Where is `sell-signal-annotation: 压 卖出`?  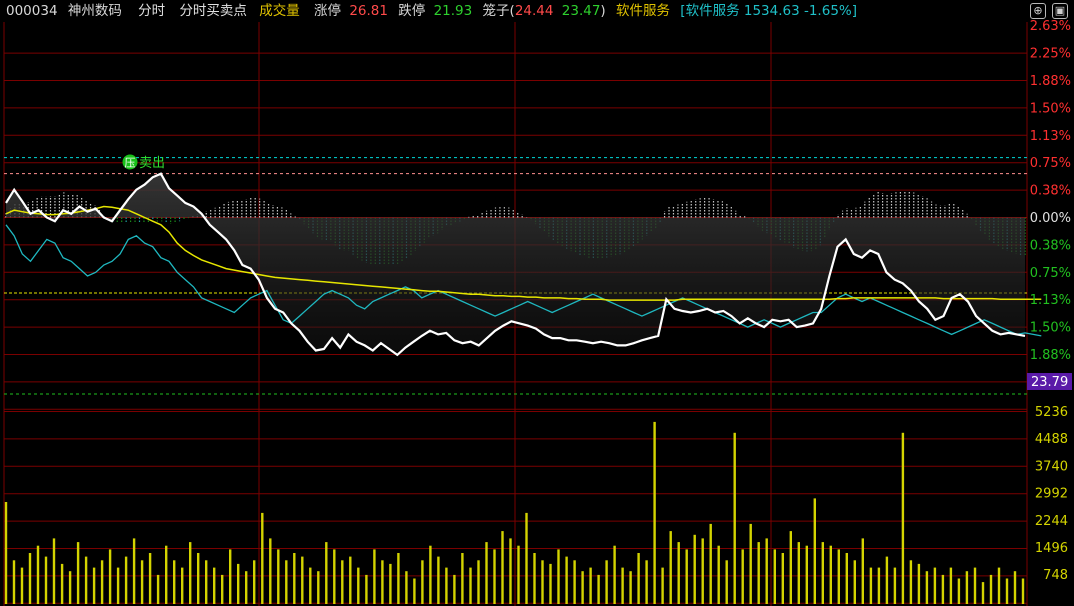 sell-signal-annotation: 压 卖出 is located at coordinates (143, 162).